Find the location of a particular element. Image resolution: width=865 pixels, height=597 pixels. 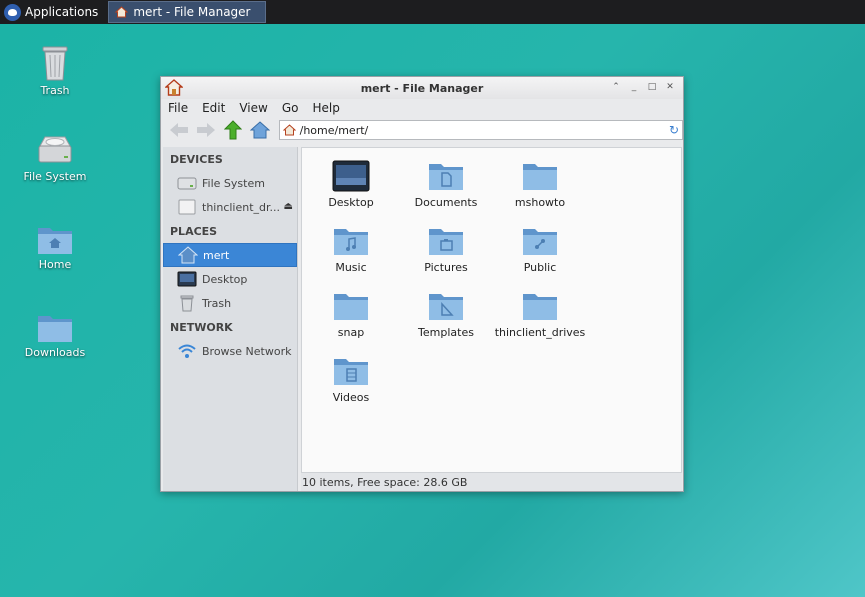

desktop-home: Home is located at coordinates (55, 247).